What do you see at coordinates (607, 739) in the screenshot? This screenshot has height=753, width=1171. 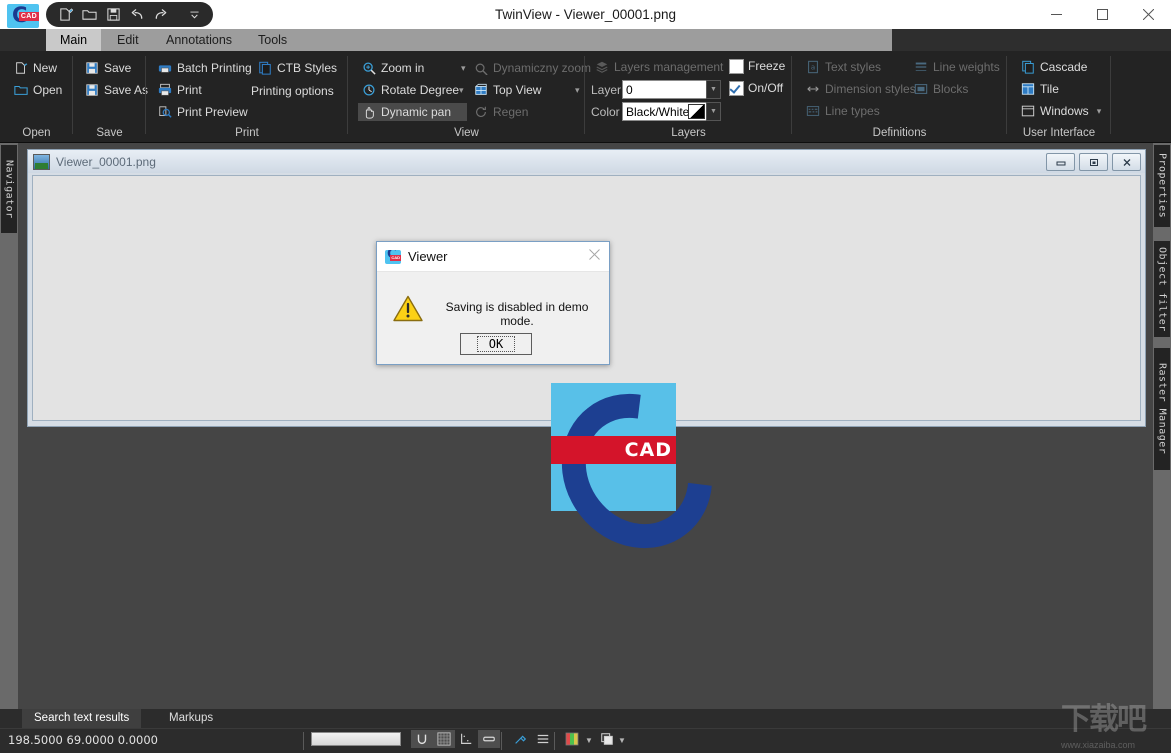 I see `layer-stack-icon` at bounding box center [607, 739].